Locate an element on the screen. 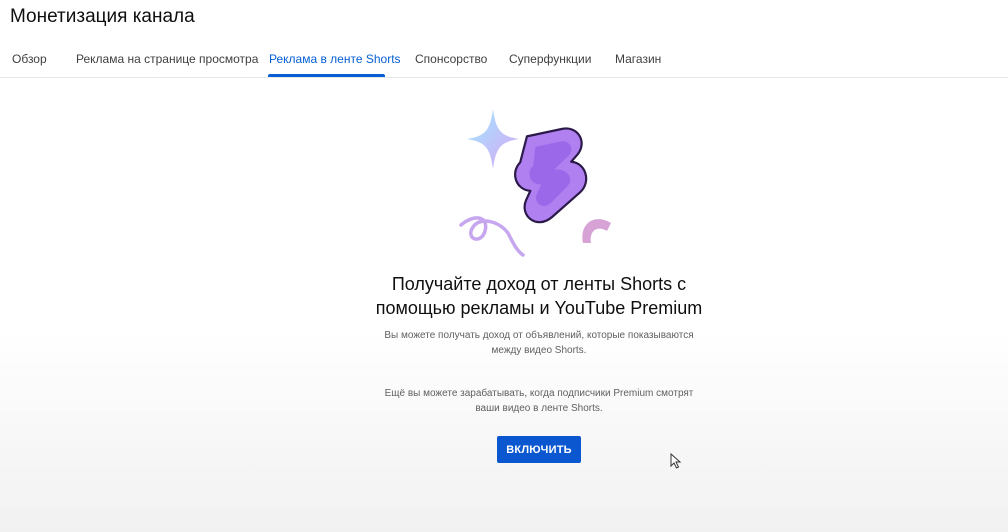 This screenshot has width=1008, height=532. description-line: между видео Shorts. is located at coordinates (539, 350).